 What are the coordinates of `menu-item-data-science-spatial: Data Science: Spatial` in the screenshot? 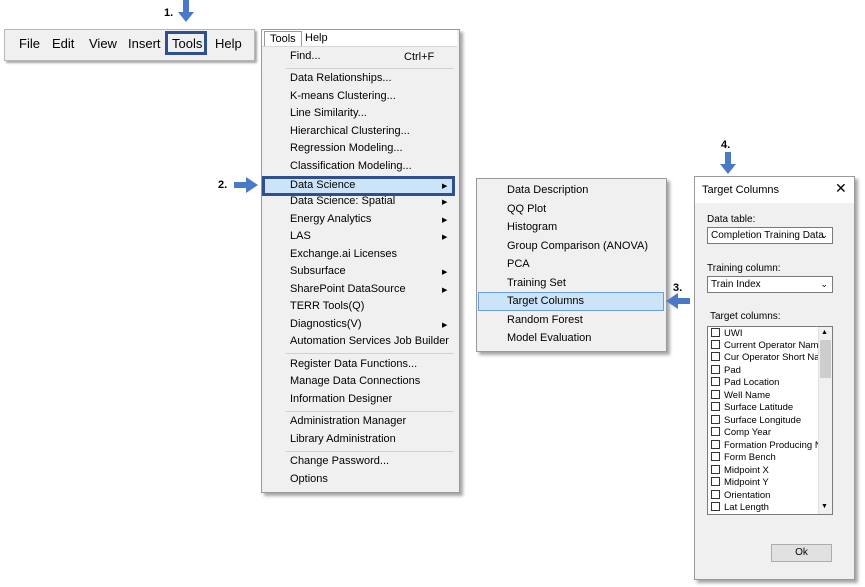 It's located at (342, 201).